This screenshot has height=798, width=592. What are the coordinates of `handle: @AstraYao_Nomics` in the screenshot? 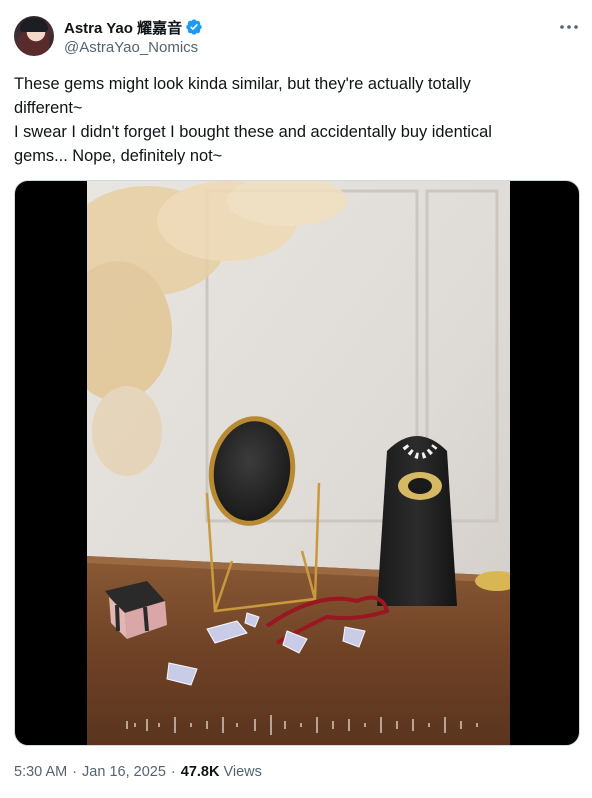 It's located at (131, 47).